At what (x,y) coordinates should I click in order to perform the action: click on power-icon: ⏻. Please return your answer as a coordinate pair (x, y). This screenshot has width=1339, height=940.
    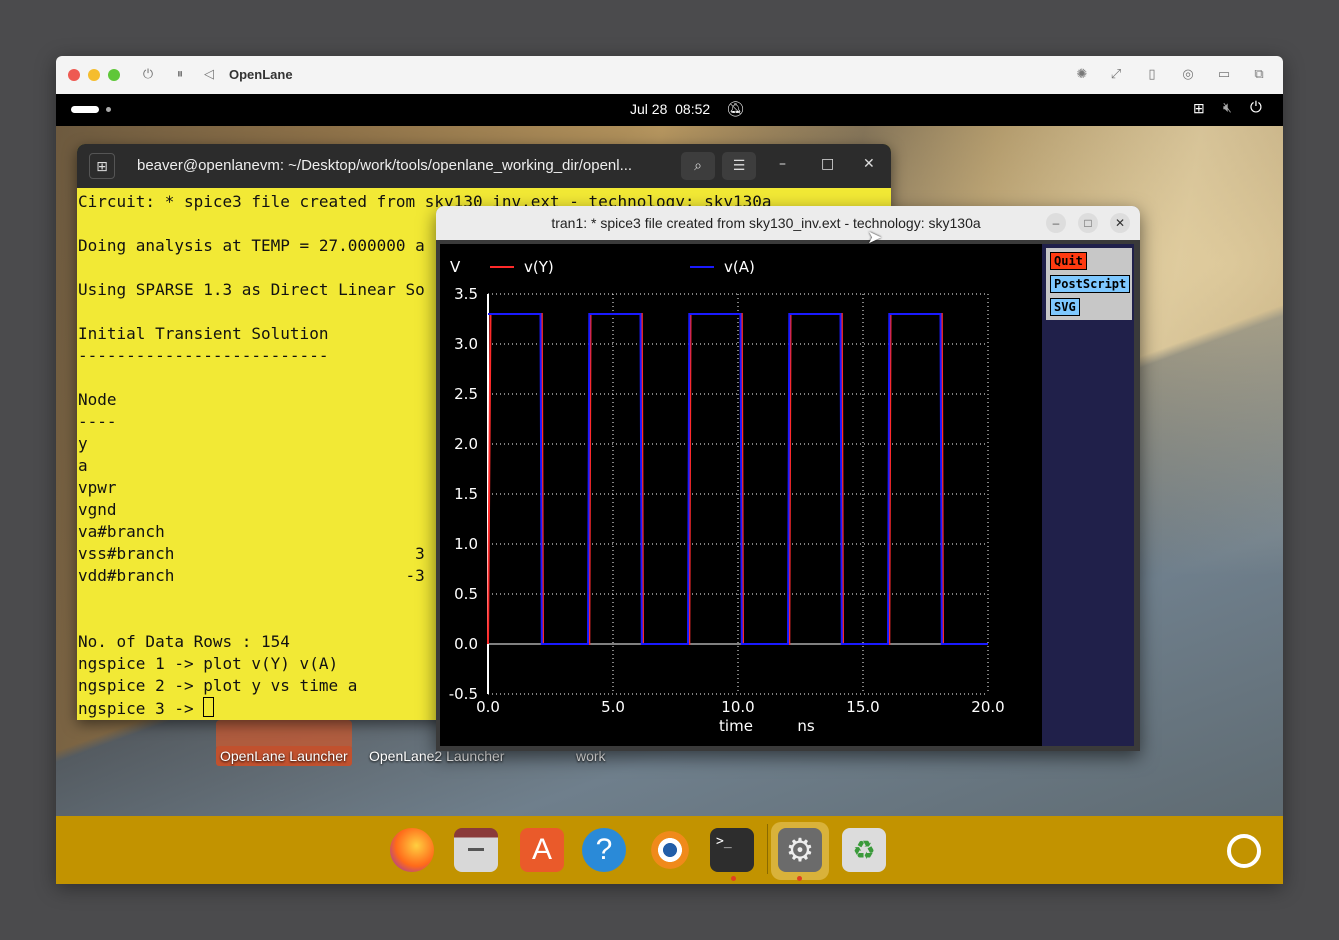
    Looking at the image, I should click on (148, 75).